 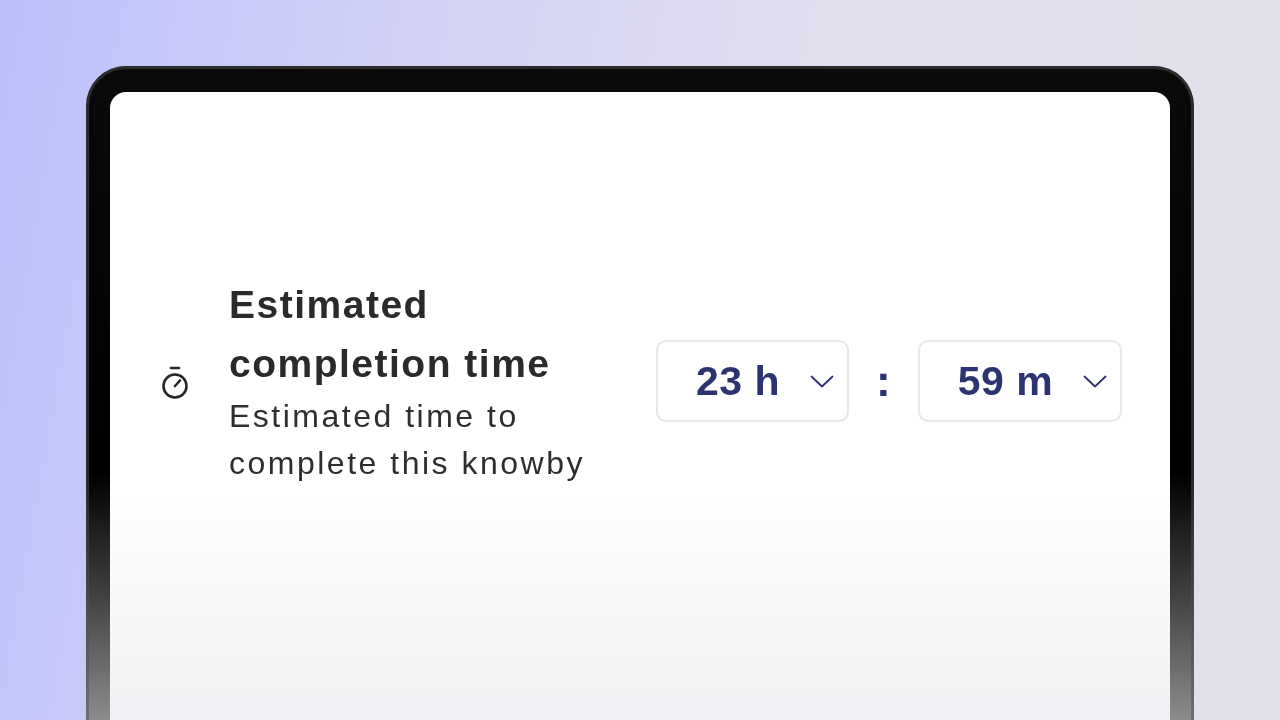 I want to click on setting-description: Estimated time to complete this knowby, so click(x=407, y=440).